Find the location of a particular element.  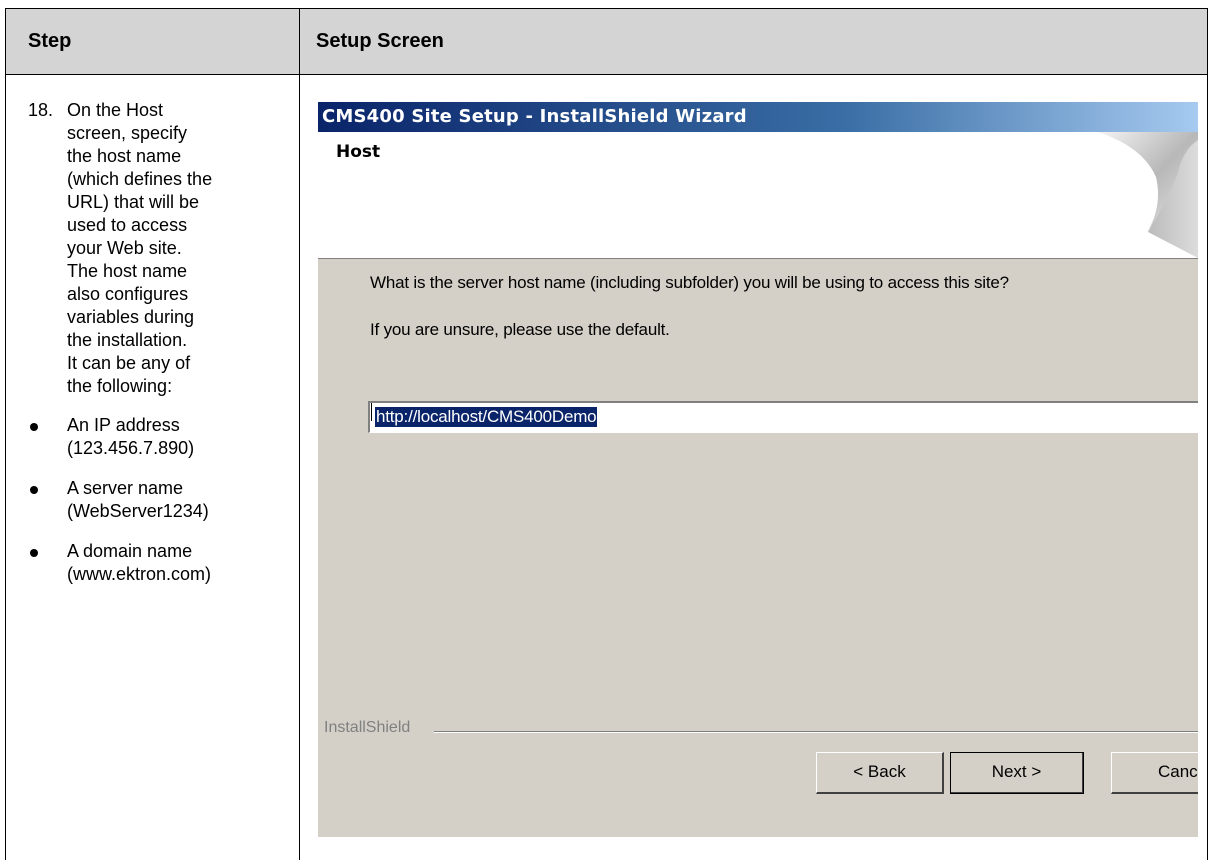

step-number: 18. is located at coordinates (41, 110).